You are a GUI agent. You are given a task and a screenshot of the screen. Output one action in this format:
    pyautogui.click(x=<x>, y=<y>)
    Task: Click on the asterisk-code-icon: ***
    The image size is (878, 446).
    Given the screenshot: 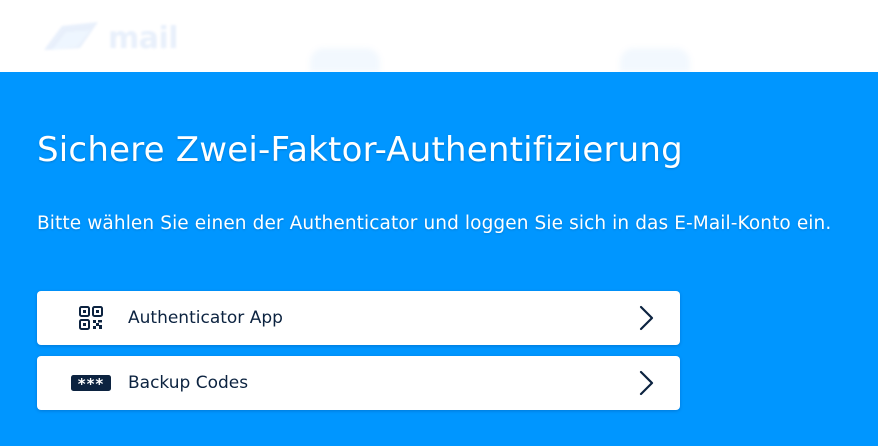 What is the action you would take?
    pyautogui.click(x=91, y=383)
    